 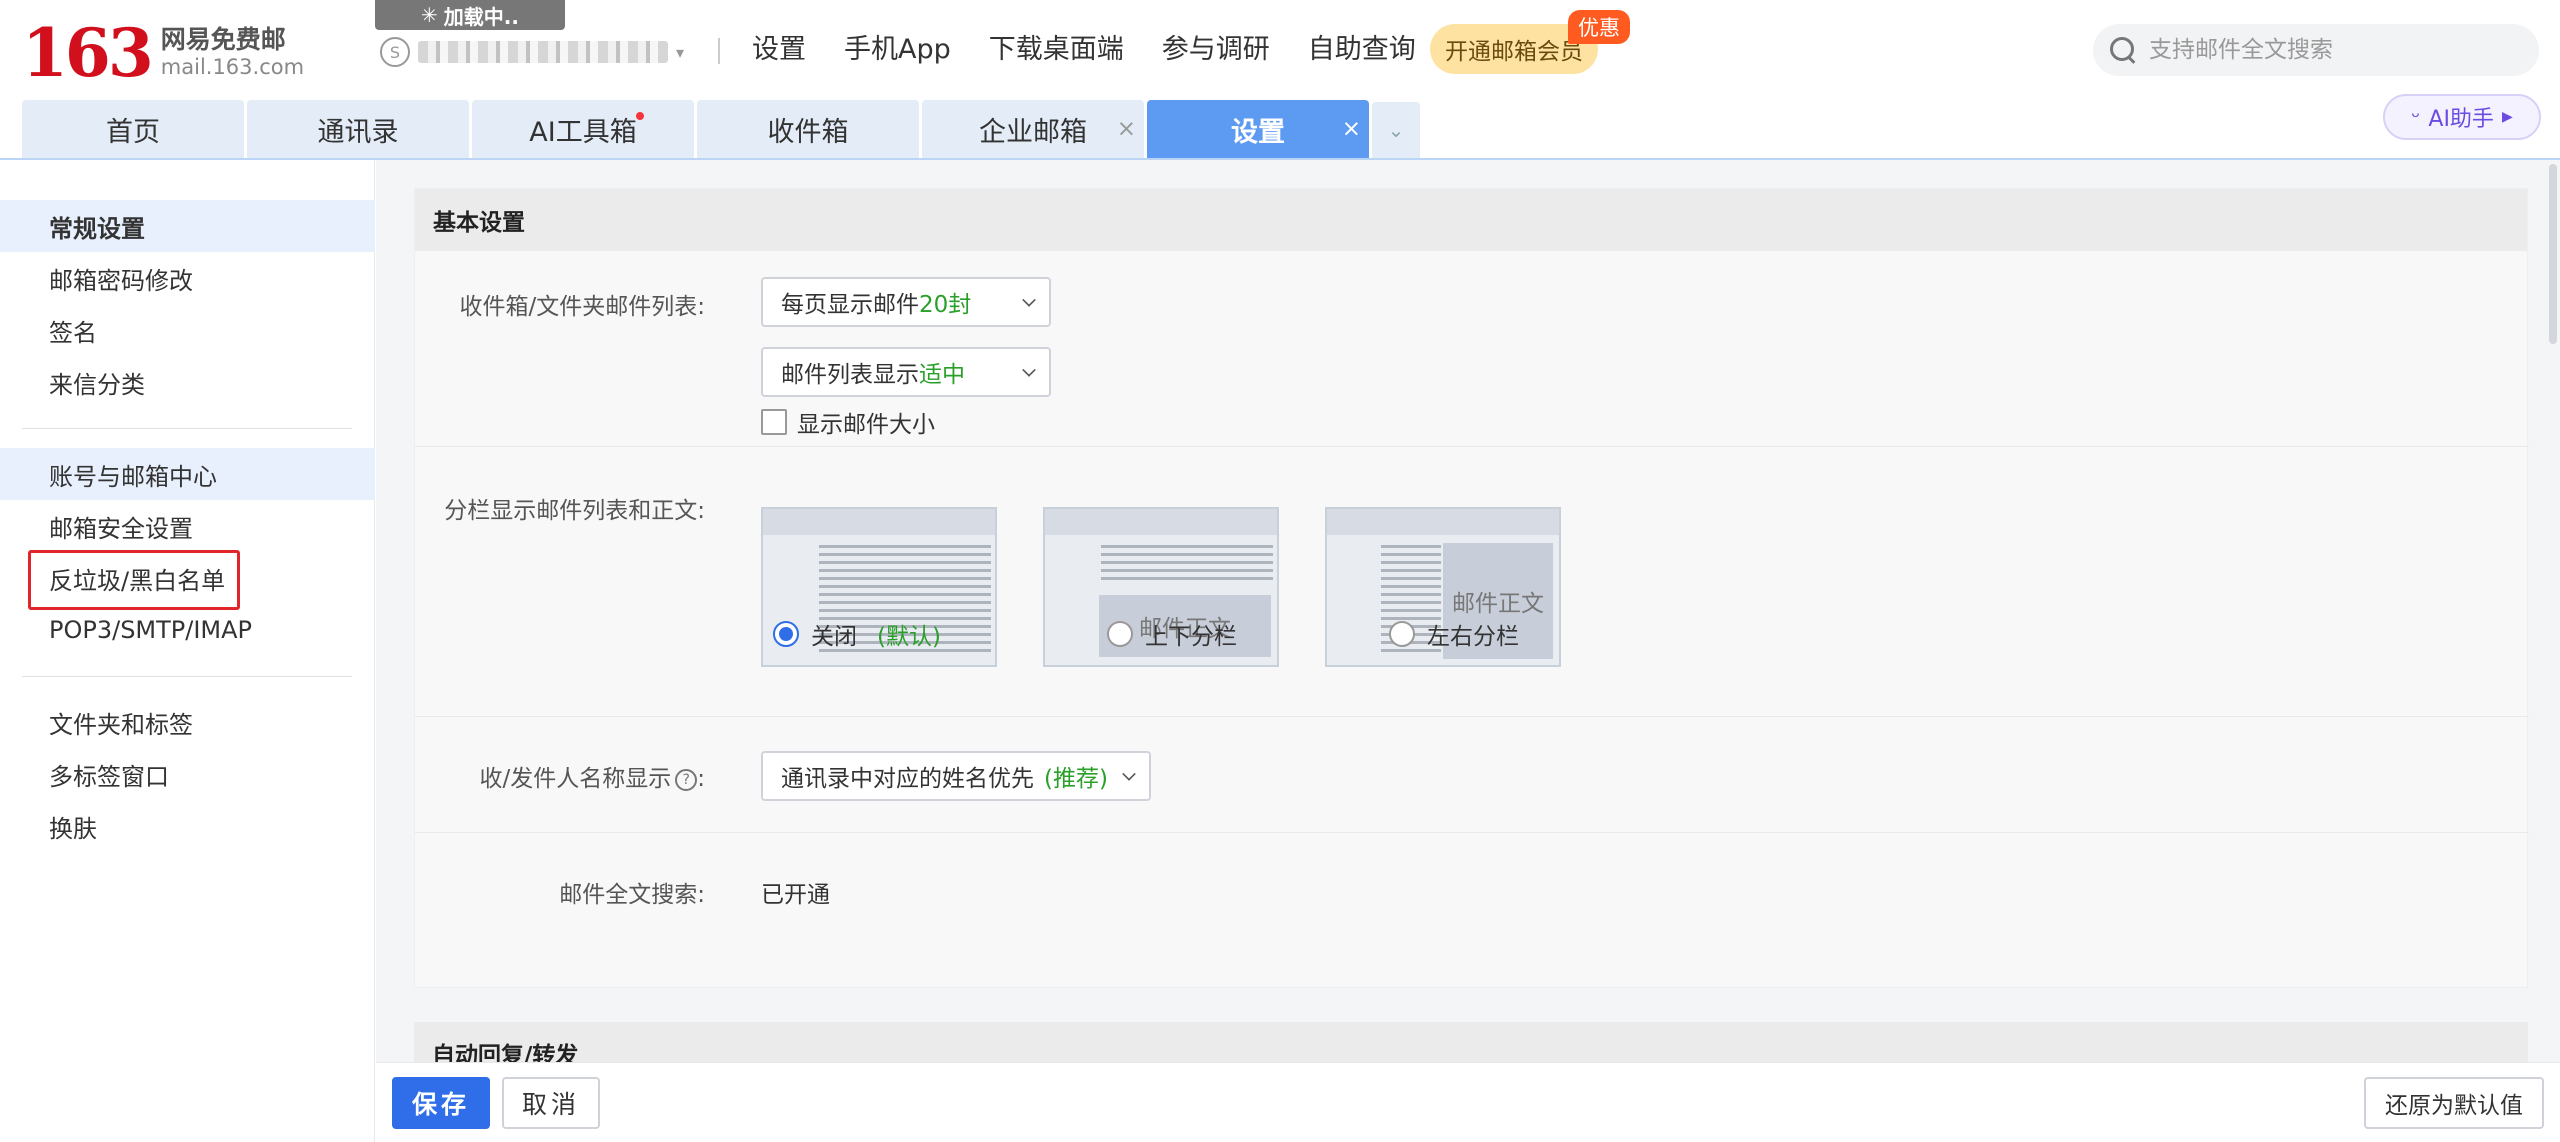 What do you see at coordinates (1056, 50) in the screenshot?
I see `nav-download-desktop: 下载桌面端` at bounding box center [1056, 50].